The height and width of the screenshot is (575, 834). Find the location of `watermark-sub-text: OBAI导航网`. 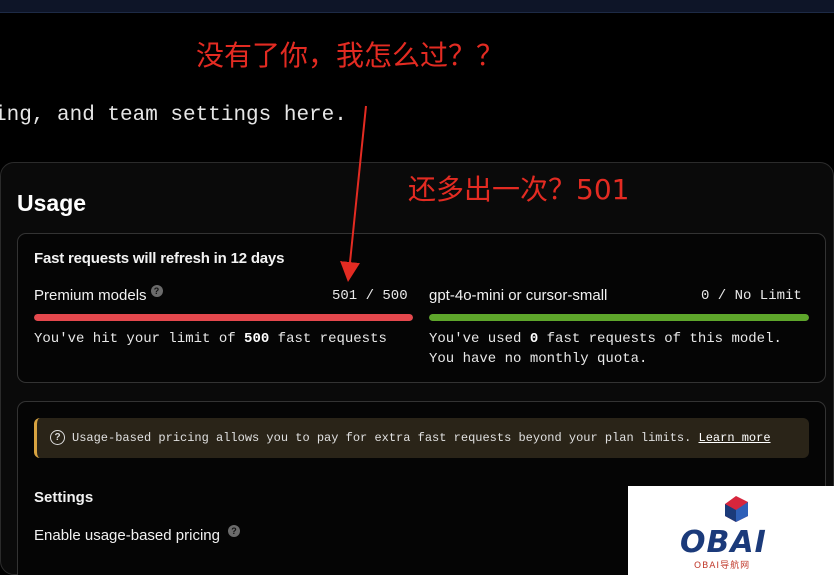

watermark-sub-text: OBAI导航网 is located at coordinates (722, 566).